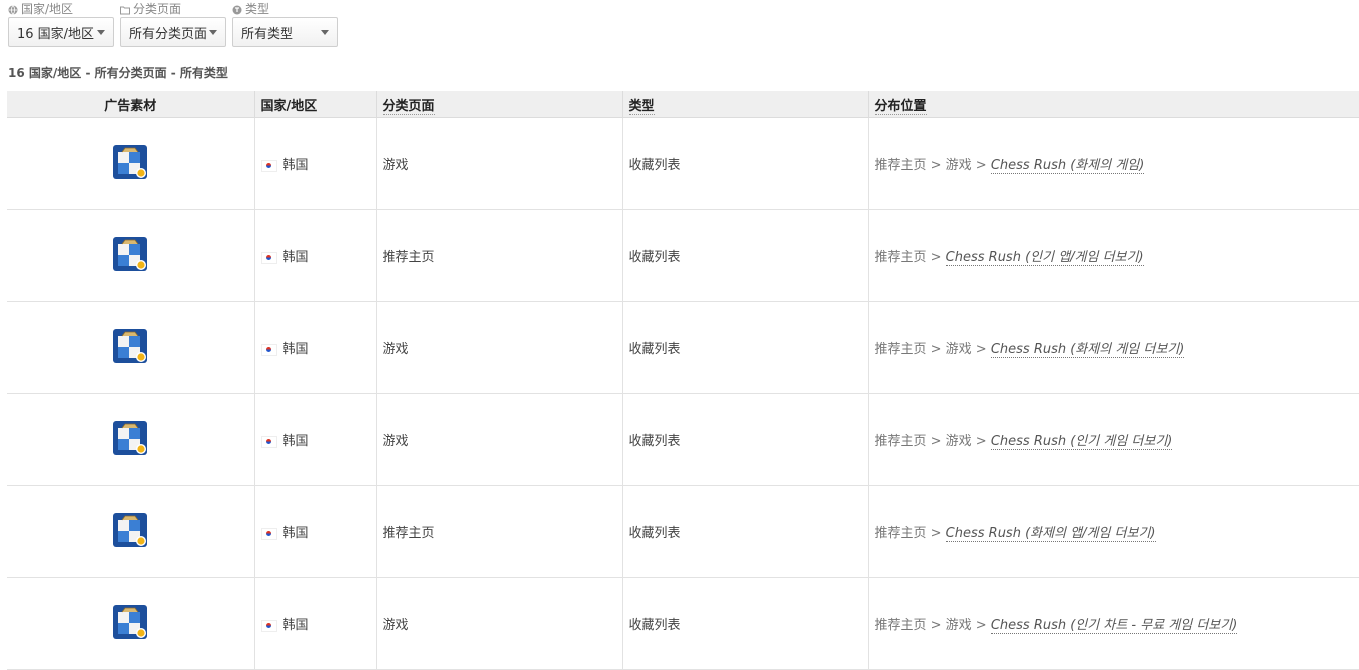 The height and width of the screenshot is (670, 1359). Describe the element at coordinates (125, 10) in the screenshot. I see `folder-icon` at that location.